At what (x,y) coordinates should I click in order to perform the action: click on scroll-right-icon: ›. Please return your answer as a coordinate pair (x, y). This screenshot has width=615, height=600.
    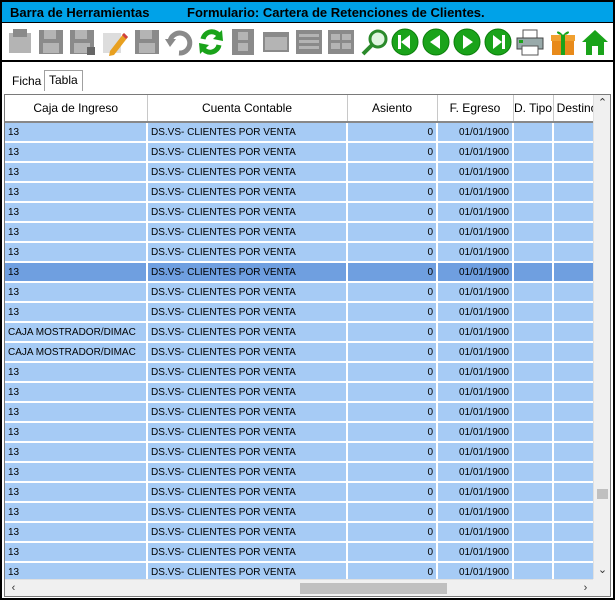
    Looking at the image, I should click on (585, 588).